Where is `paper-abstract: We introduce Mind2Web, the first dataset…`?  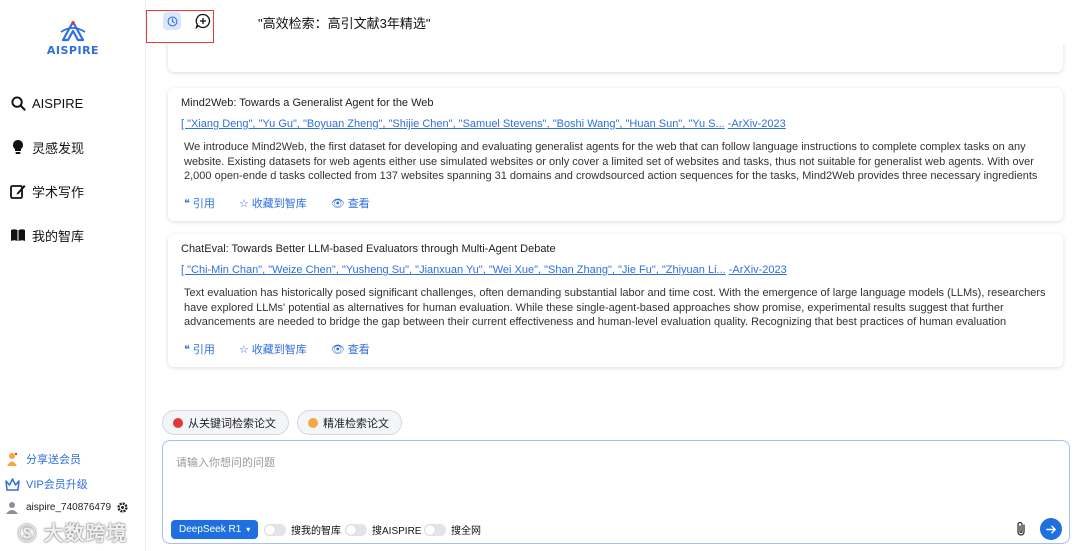
paper-abstract: We introduce Mind2Web, the first dataset… is located at coordinates (611, 161).